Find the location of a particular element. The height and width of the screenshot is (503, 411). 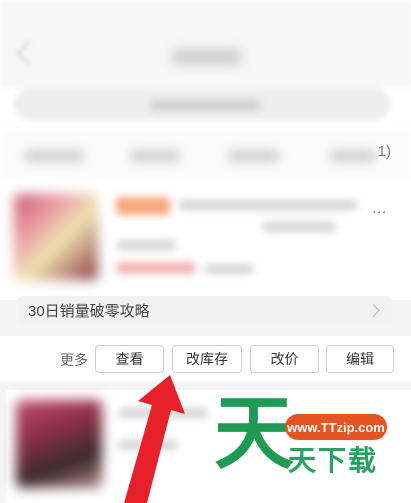

edit-button: 编辑 is located at coordinates (360, 359).